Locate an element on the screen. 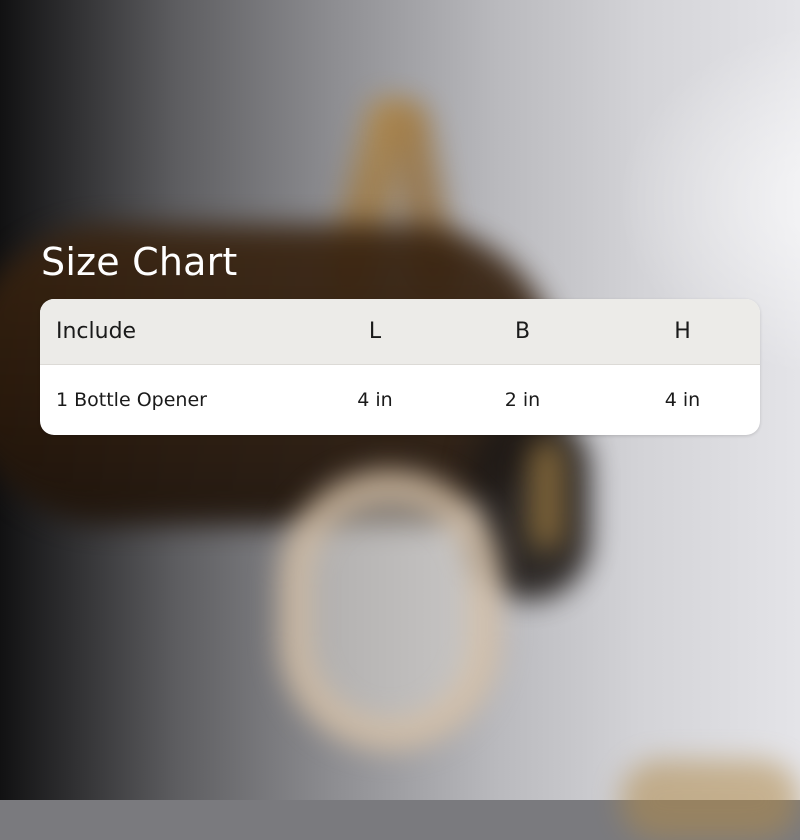 Image resolution: width=800 pixels, height=840 pixels. page-title: Size Chart is located at coordinates (139, 262).